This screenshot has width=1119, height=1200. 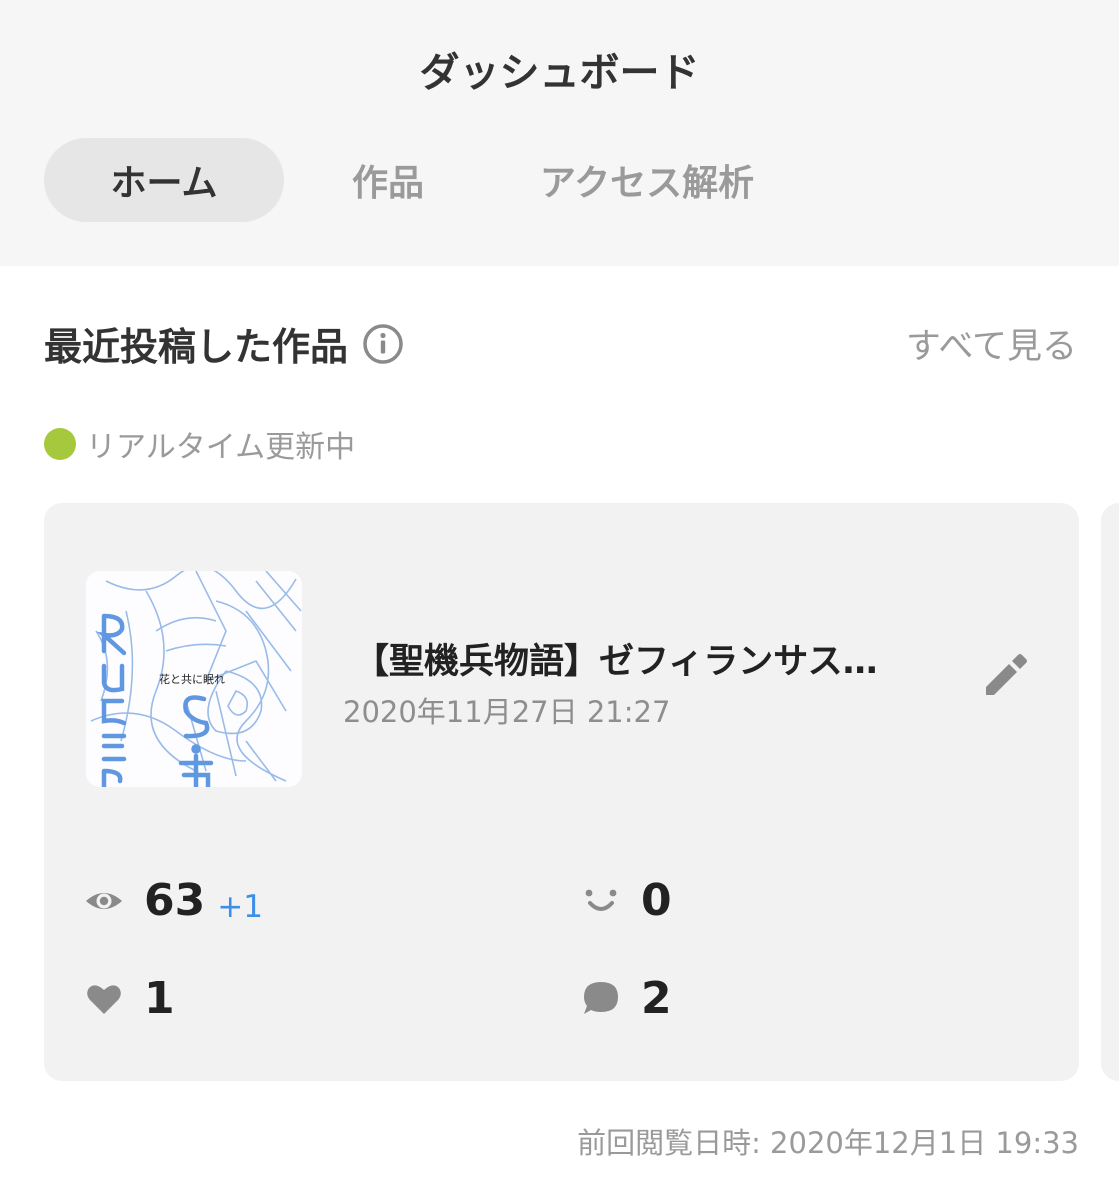 I want to click on thumbnail-caption: 花と共に眠れ, so click(x=192, y=679).